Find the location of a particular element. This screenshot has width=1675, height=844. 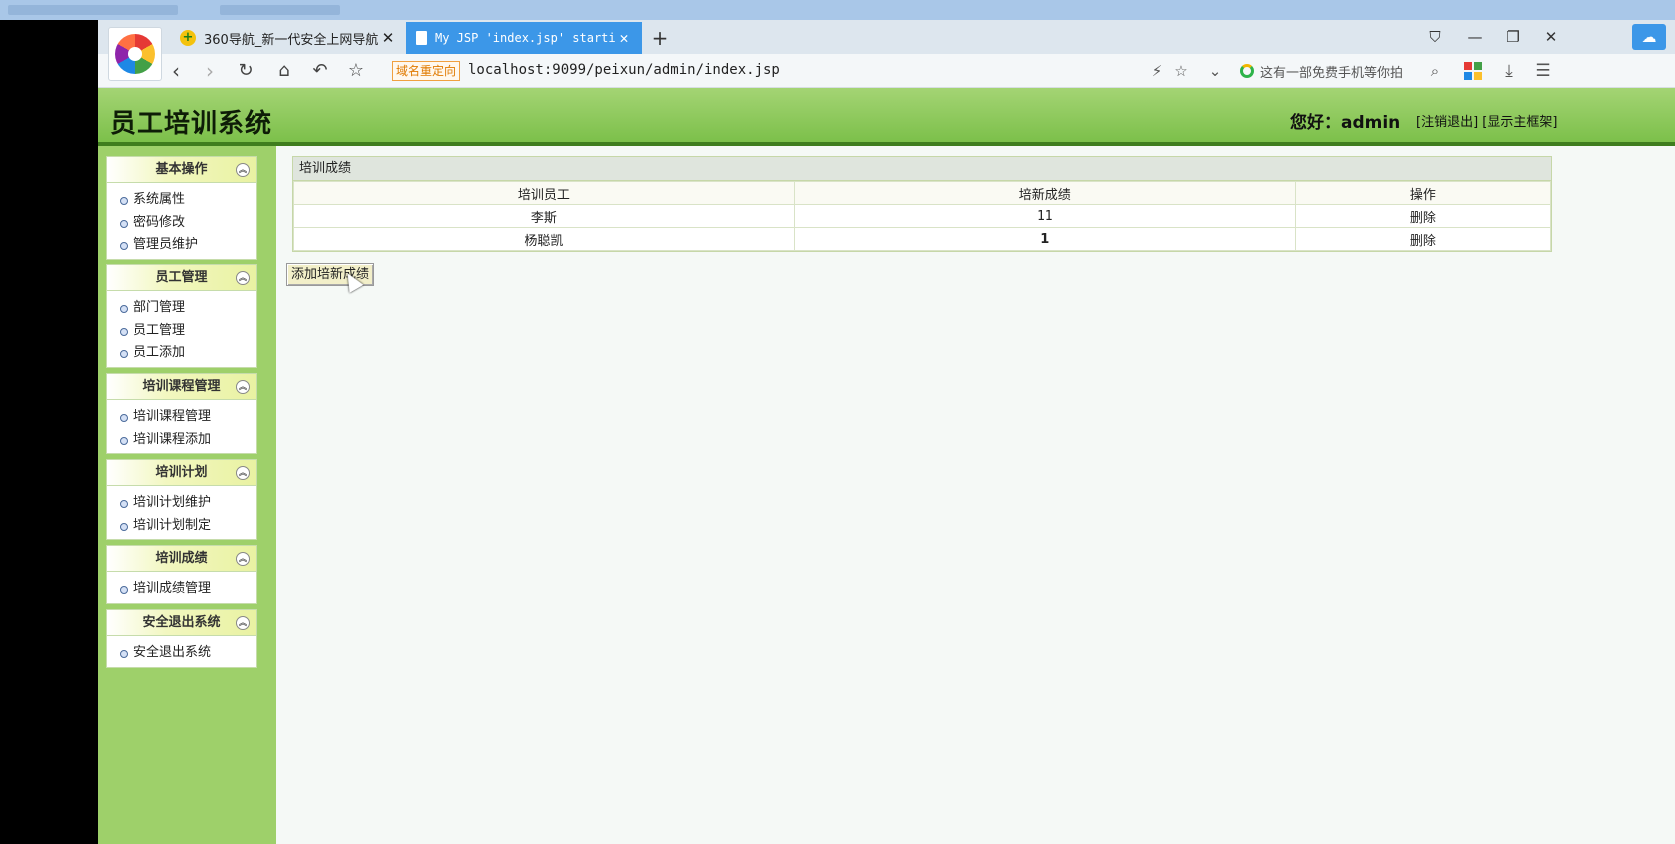

table-row: 杨聪凯 1 删除 is located at coordinates (922, 239).